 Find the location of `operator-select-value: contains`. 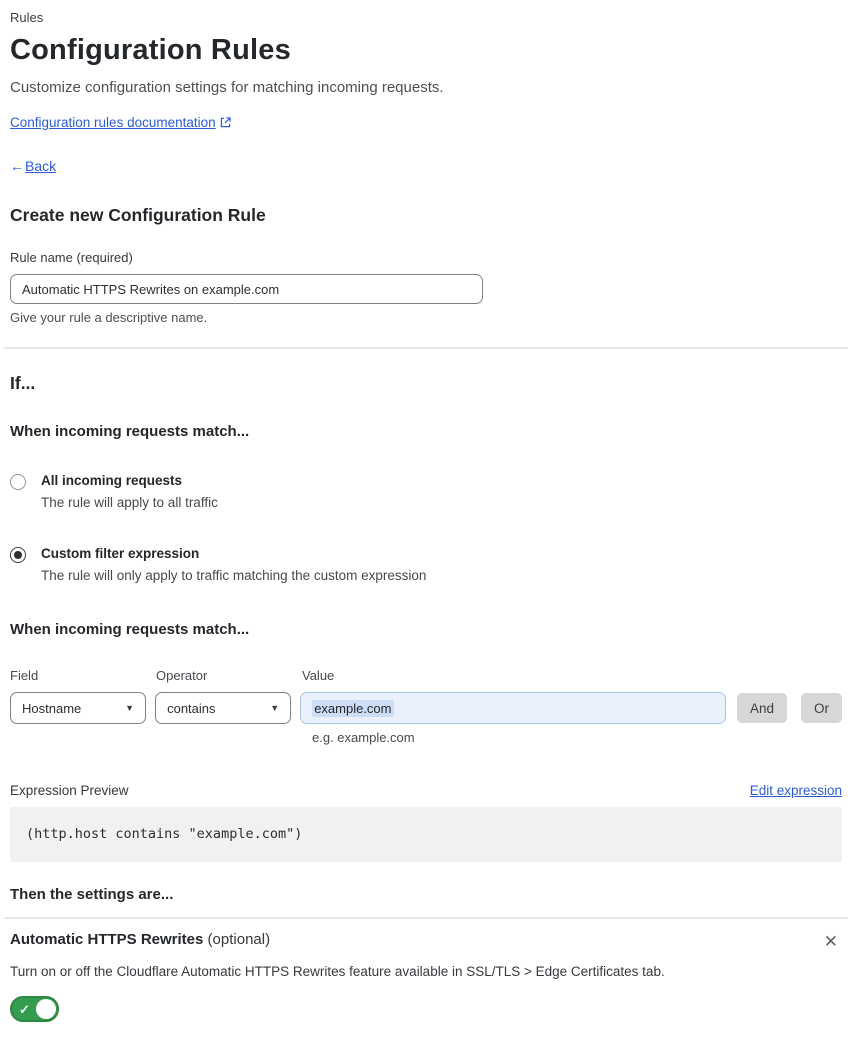

operator-select-value: contains is located at coordinates (191, 708).